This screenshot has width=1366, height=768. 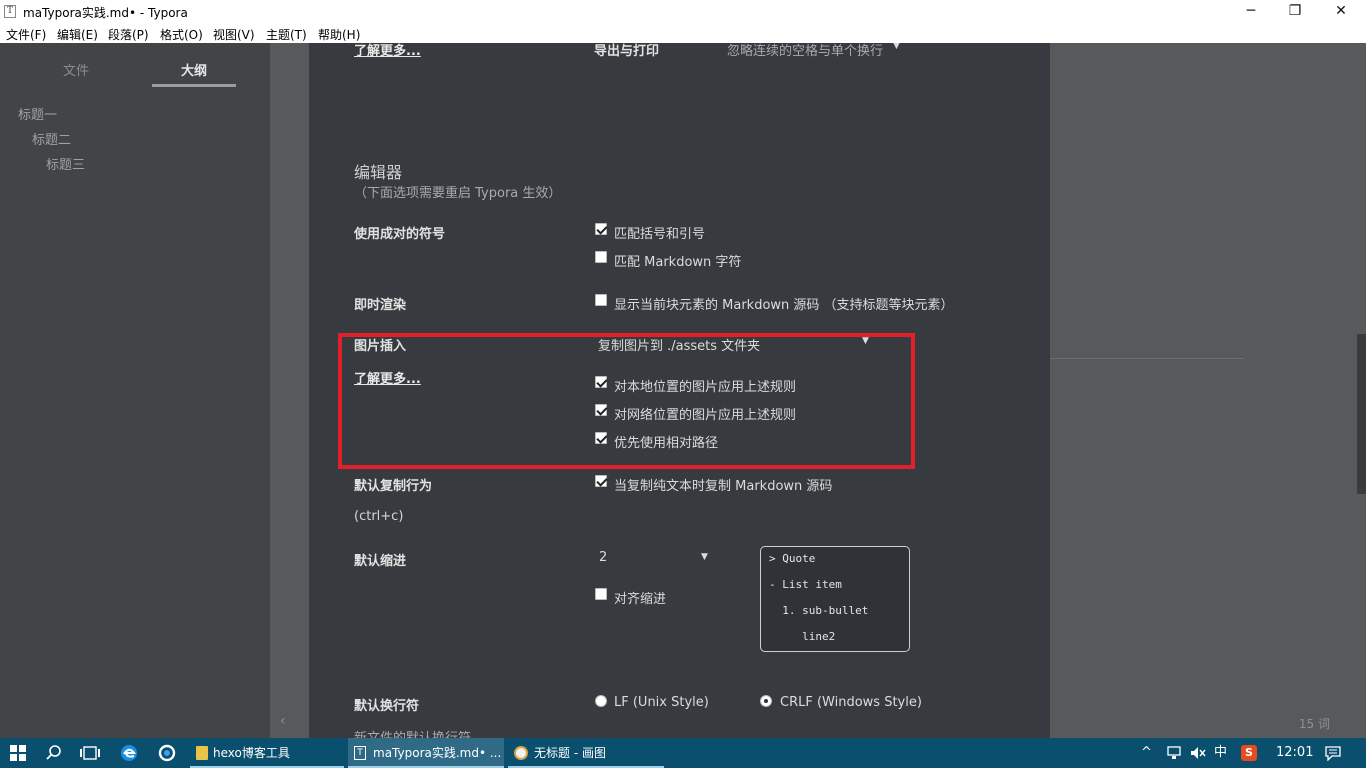 I want to click on export-print-label: 导出与打印, so click(x=627, y=51).